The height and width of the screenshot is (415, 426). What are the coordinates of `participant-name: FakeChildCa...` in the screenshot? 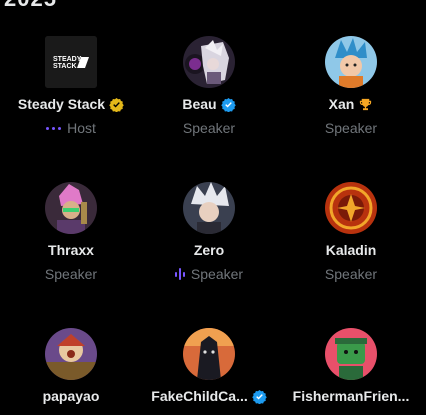 It's located at (199, 396).